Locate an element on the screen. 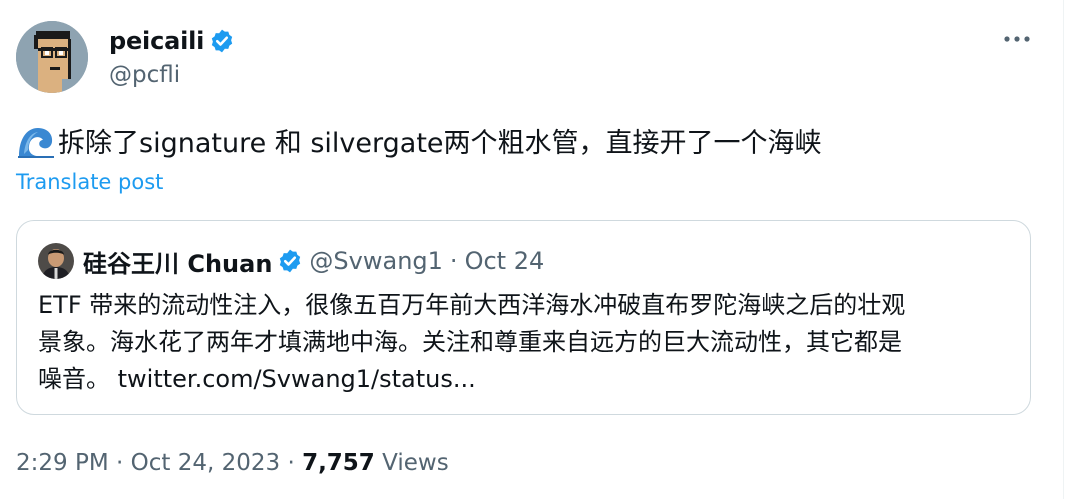  column-border is located at coordinates (1063, 249).